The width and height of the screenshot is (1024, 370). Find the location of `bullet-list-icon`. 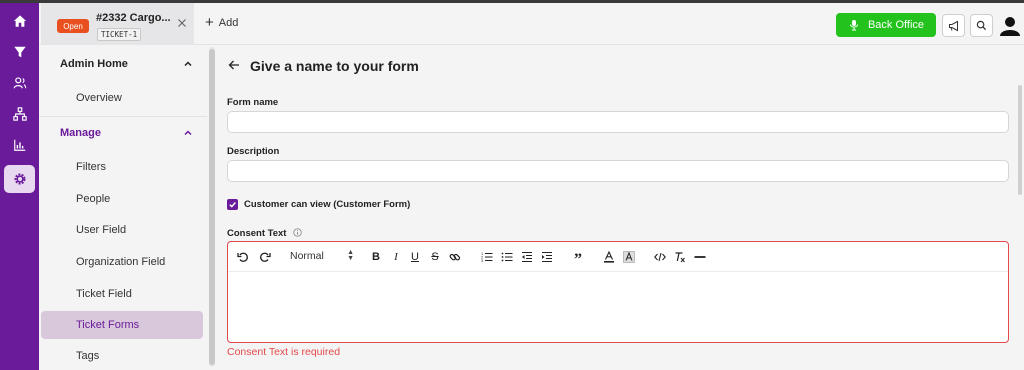

bullet-list-icon is located at coordinates (507, 257).